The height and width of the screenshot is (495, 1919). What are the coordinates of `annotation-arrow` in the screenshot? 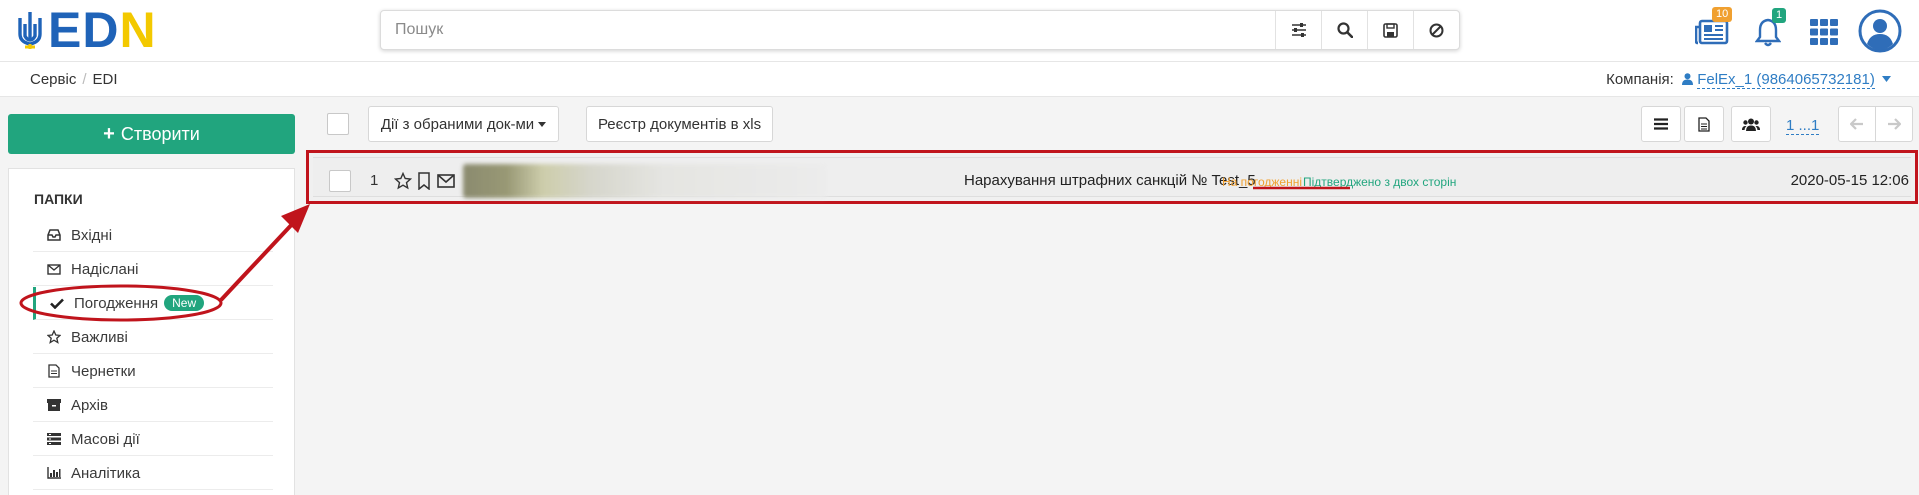 It's located at (258, 260).